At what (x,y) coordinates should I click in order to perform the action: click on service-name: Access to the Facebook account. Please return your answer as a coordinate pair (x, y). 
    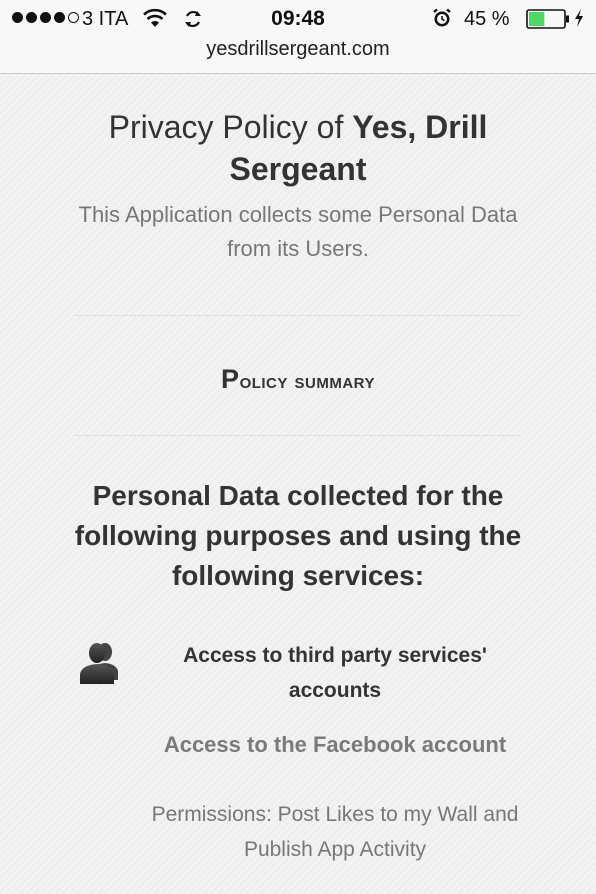
    Looking at the image, I should click on (335, 744).